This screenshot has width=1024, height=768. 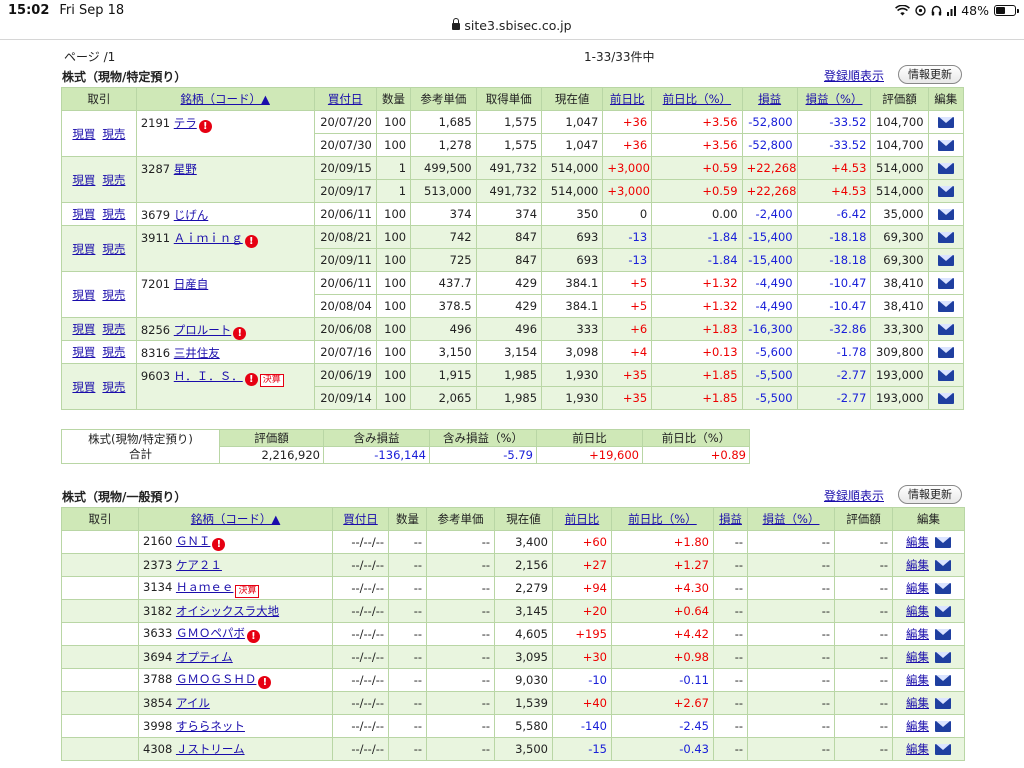 I want to click on stock-cell: 8256 プロルート!, so click(x=225, y=329).